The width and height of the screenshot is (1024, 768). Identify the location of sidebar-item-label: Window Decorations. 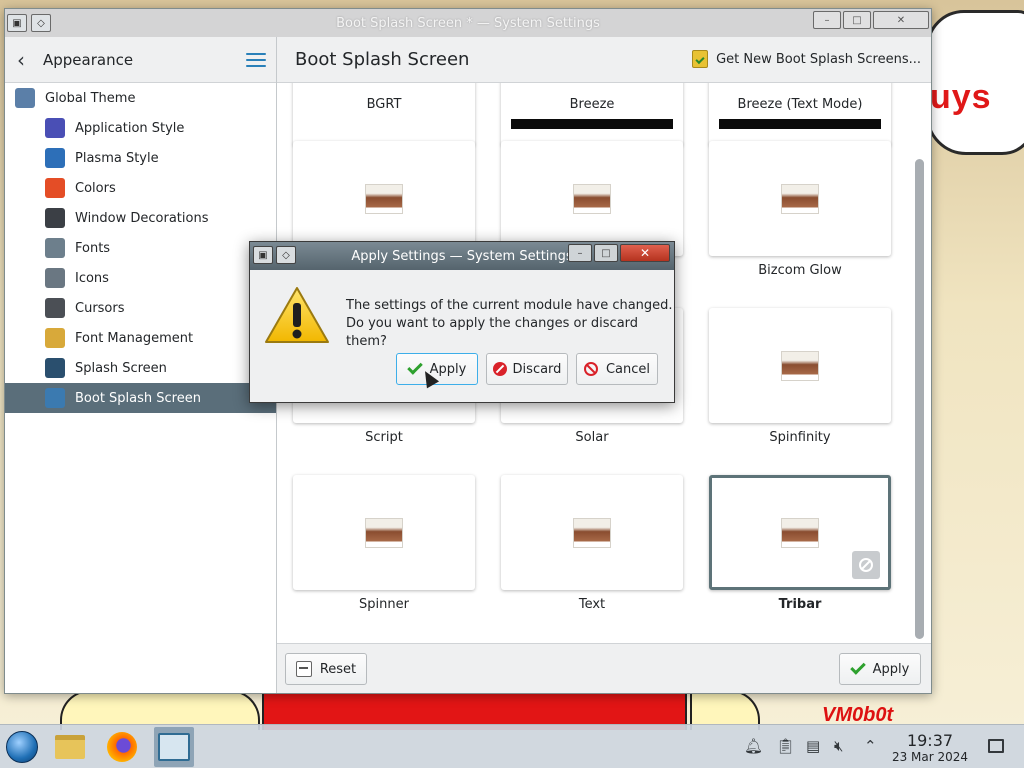
(142, 218).